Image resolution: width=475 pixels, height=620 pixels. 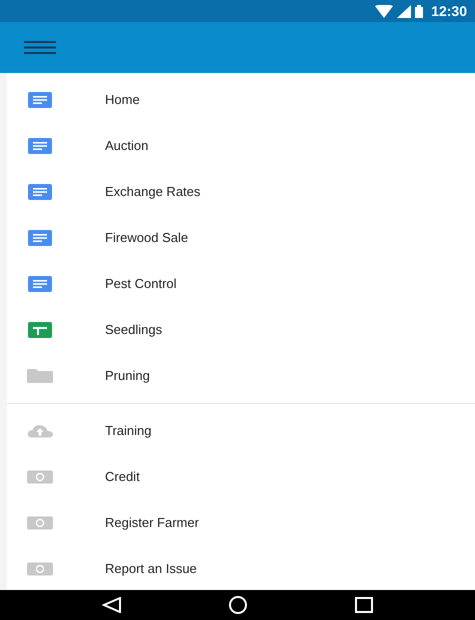 I want to click on menu-item: Firewood Sale, so click(x=146, y=238).